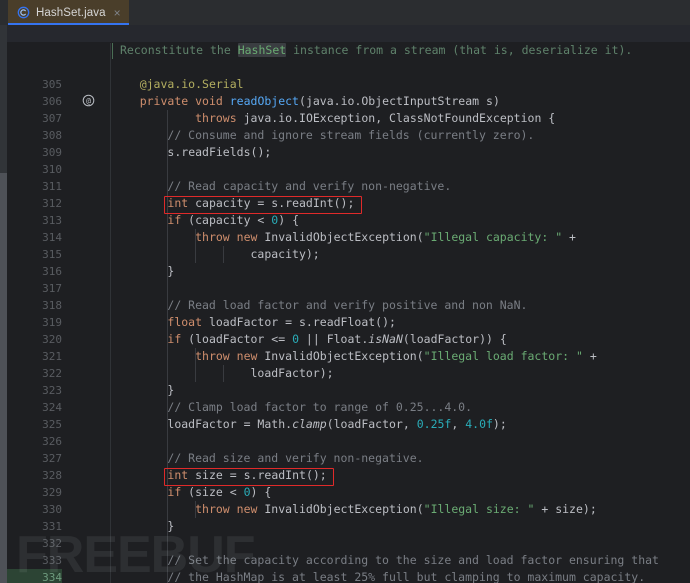  I want to click on line-number: 318, so click(52, 305).